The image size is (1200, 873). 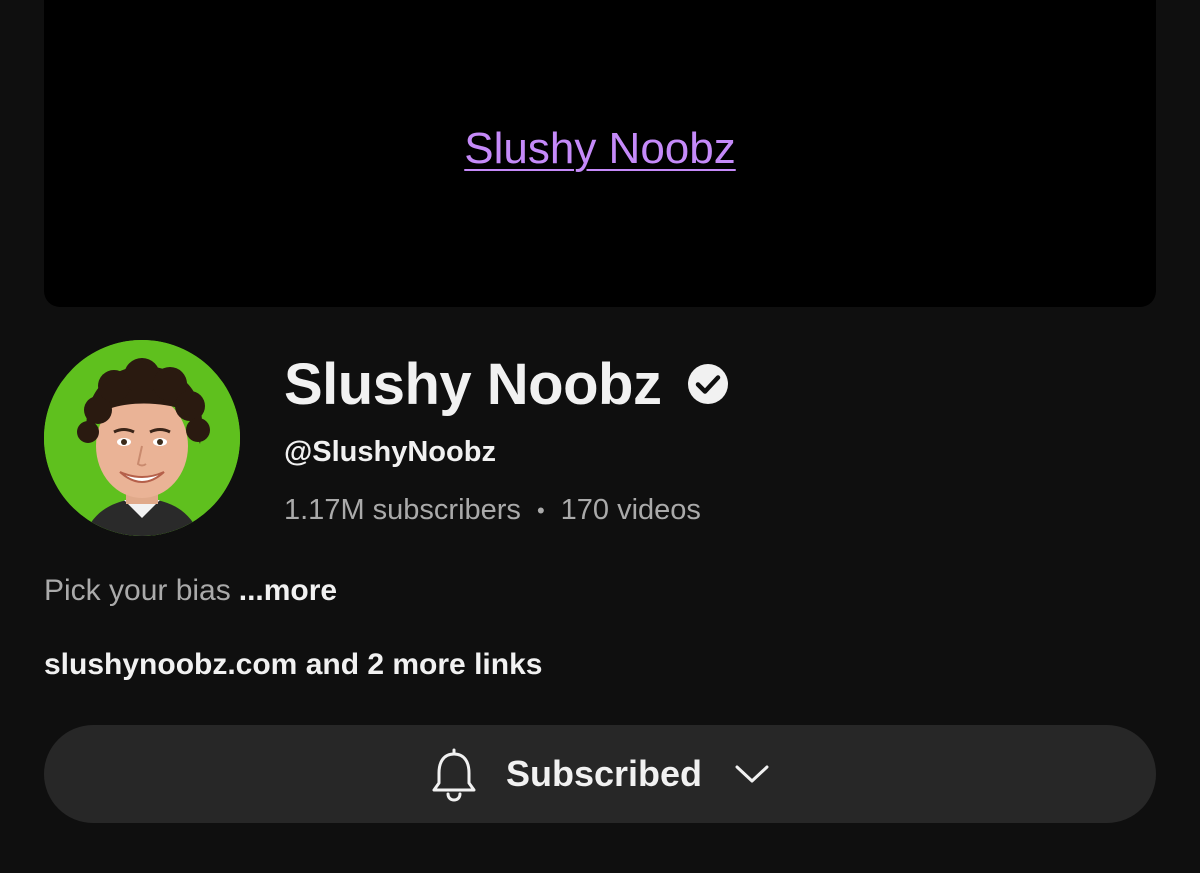 I want to click on chevron-down-icon, so click(x=752, y=774).